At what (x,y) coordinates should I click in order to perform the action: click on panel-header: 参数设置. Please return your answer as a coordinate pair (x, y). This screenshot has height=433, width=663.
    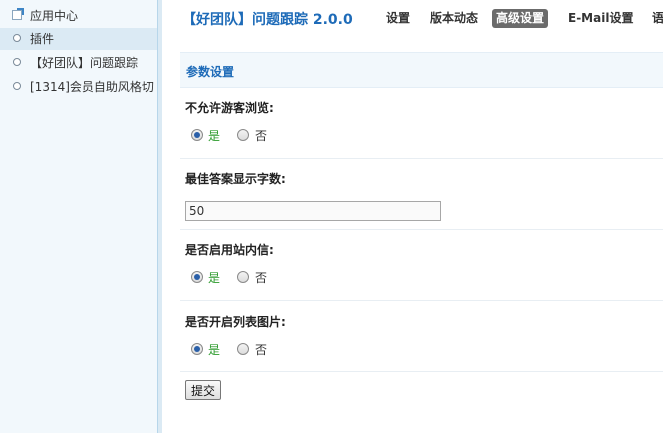
    Looking at the image, I should click on (421, 70).